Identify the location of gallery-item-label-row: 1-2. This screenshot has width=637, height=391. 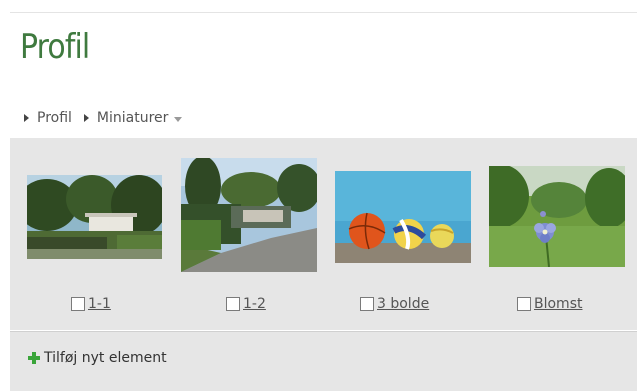
(246, 304).